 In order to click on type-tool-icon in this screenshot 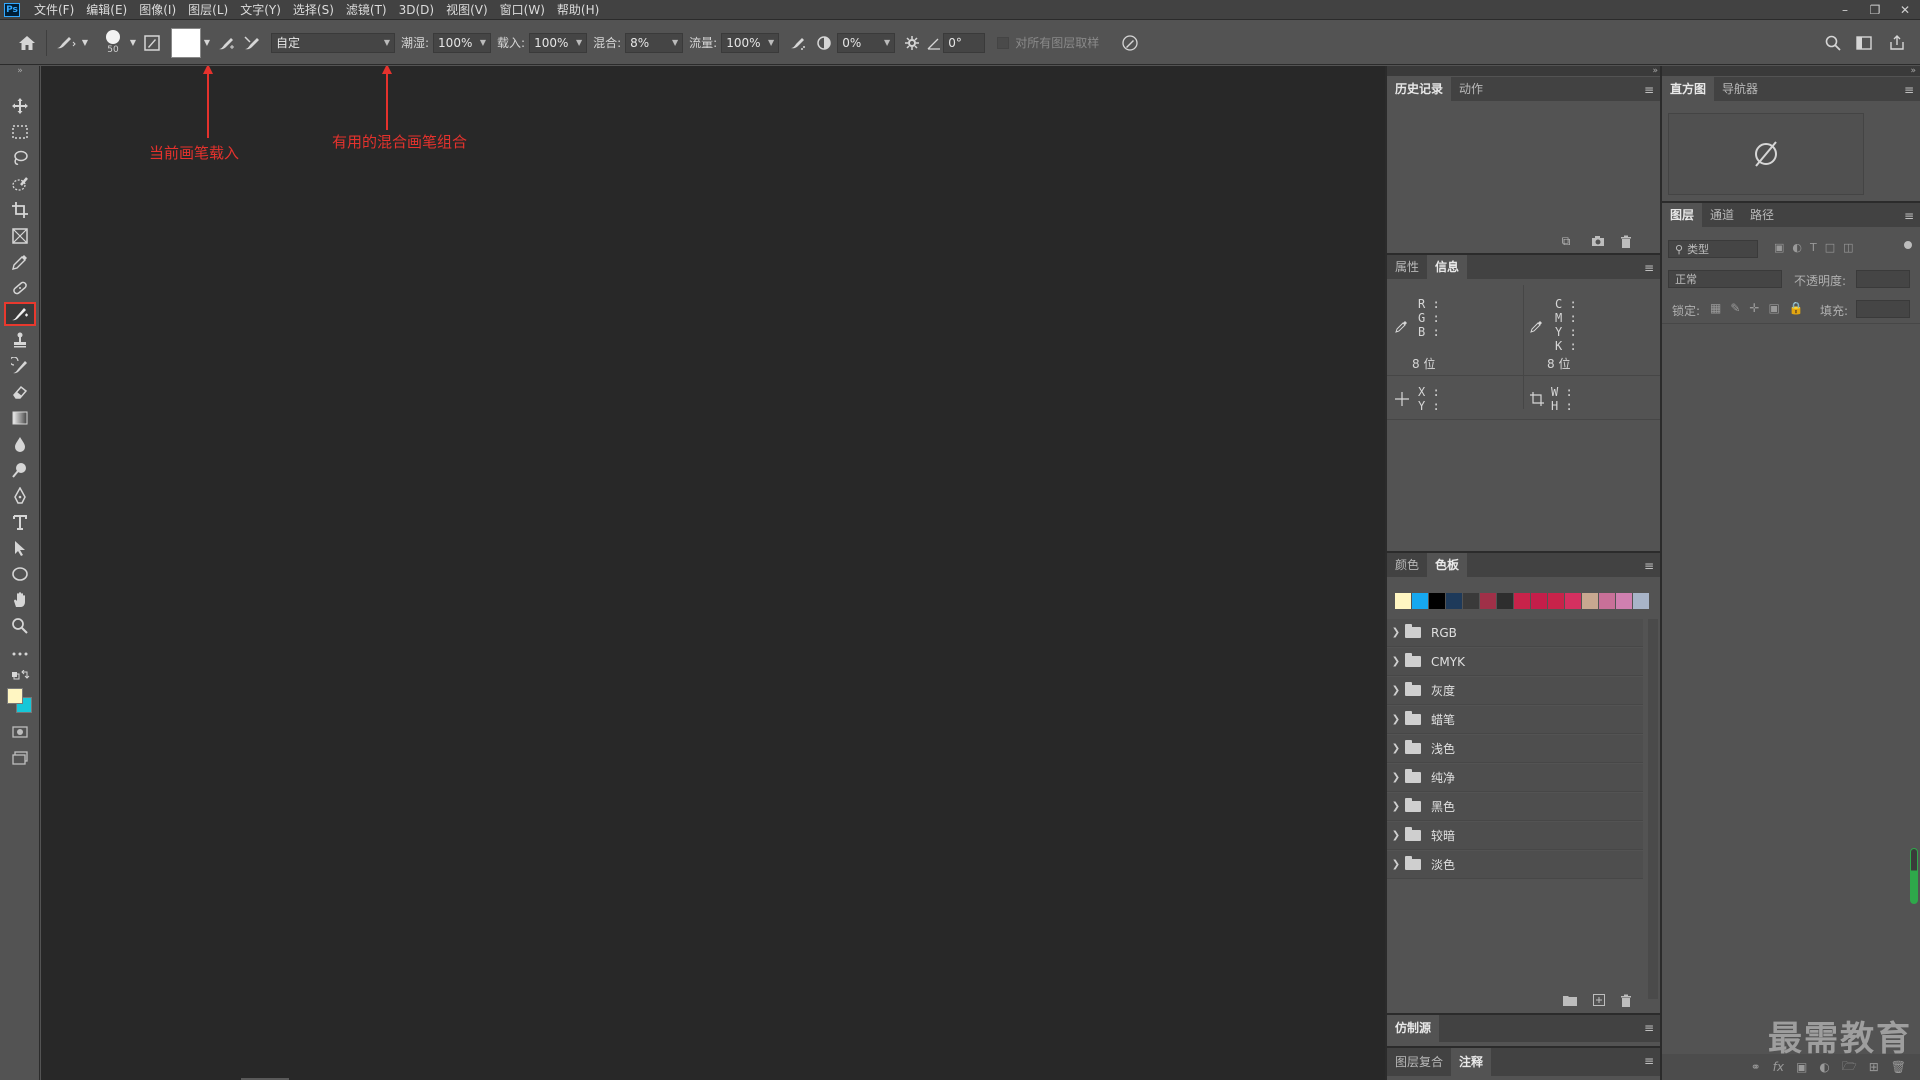, I will do `click(20, 522)`.